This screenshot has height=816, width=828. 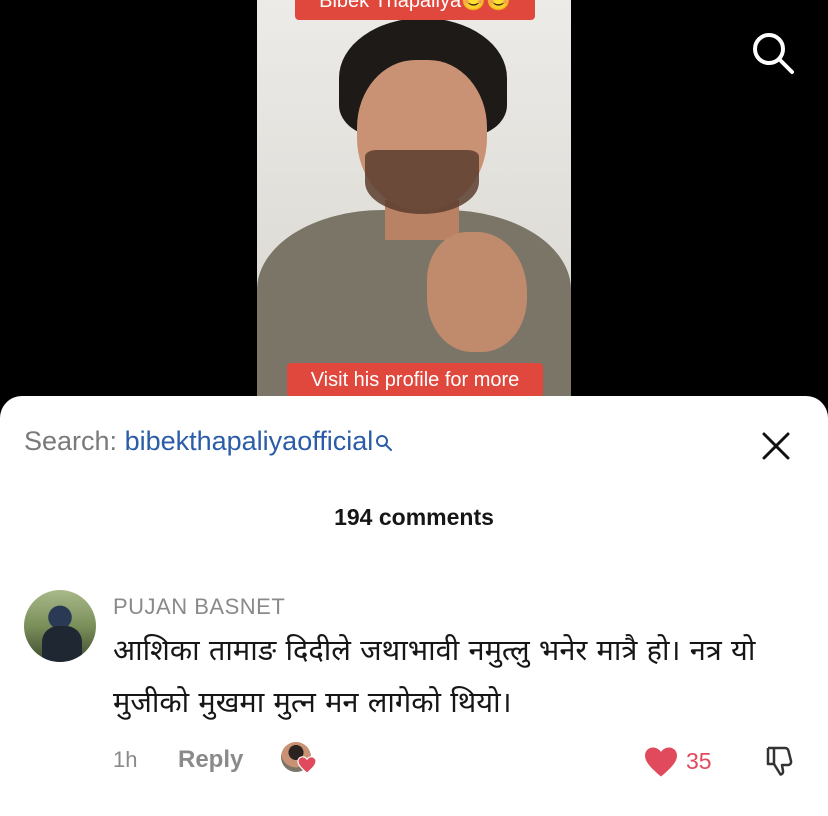 I want to click on comment-username: PUJAN BASNET, so click(x=199, y=607).